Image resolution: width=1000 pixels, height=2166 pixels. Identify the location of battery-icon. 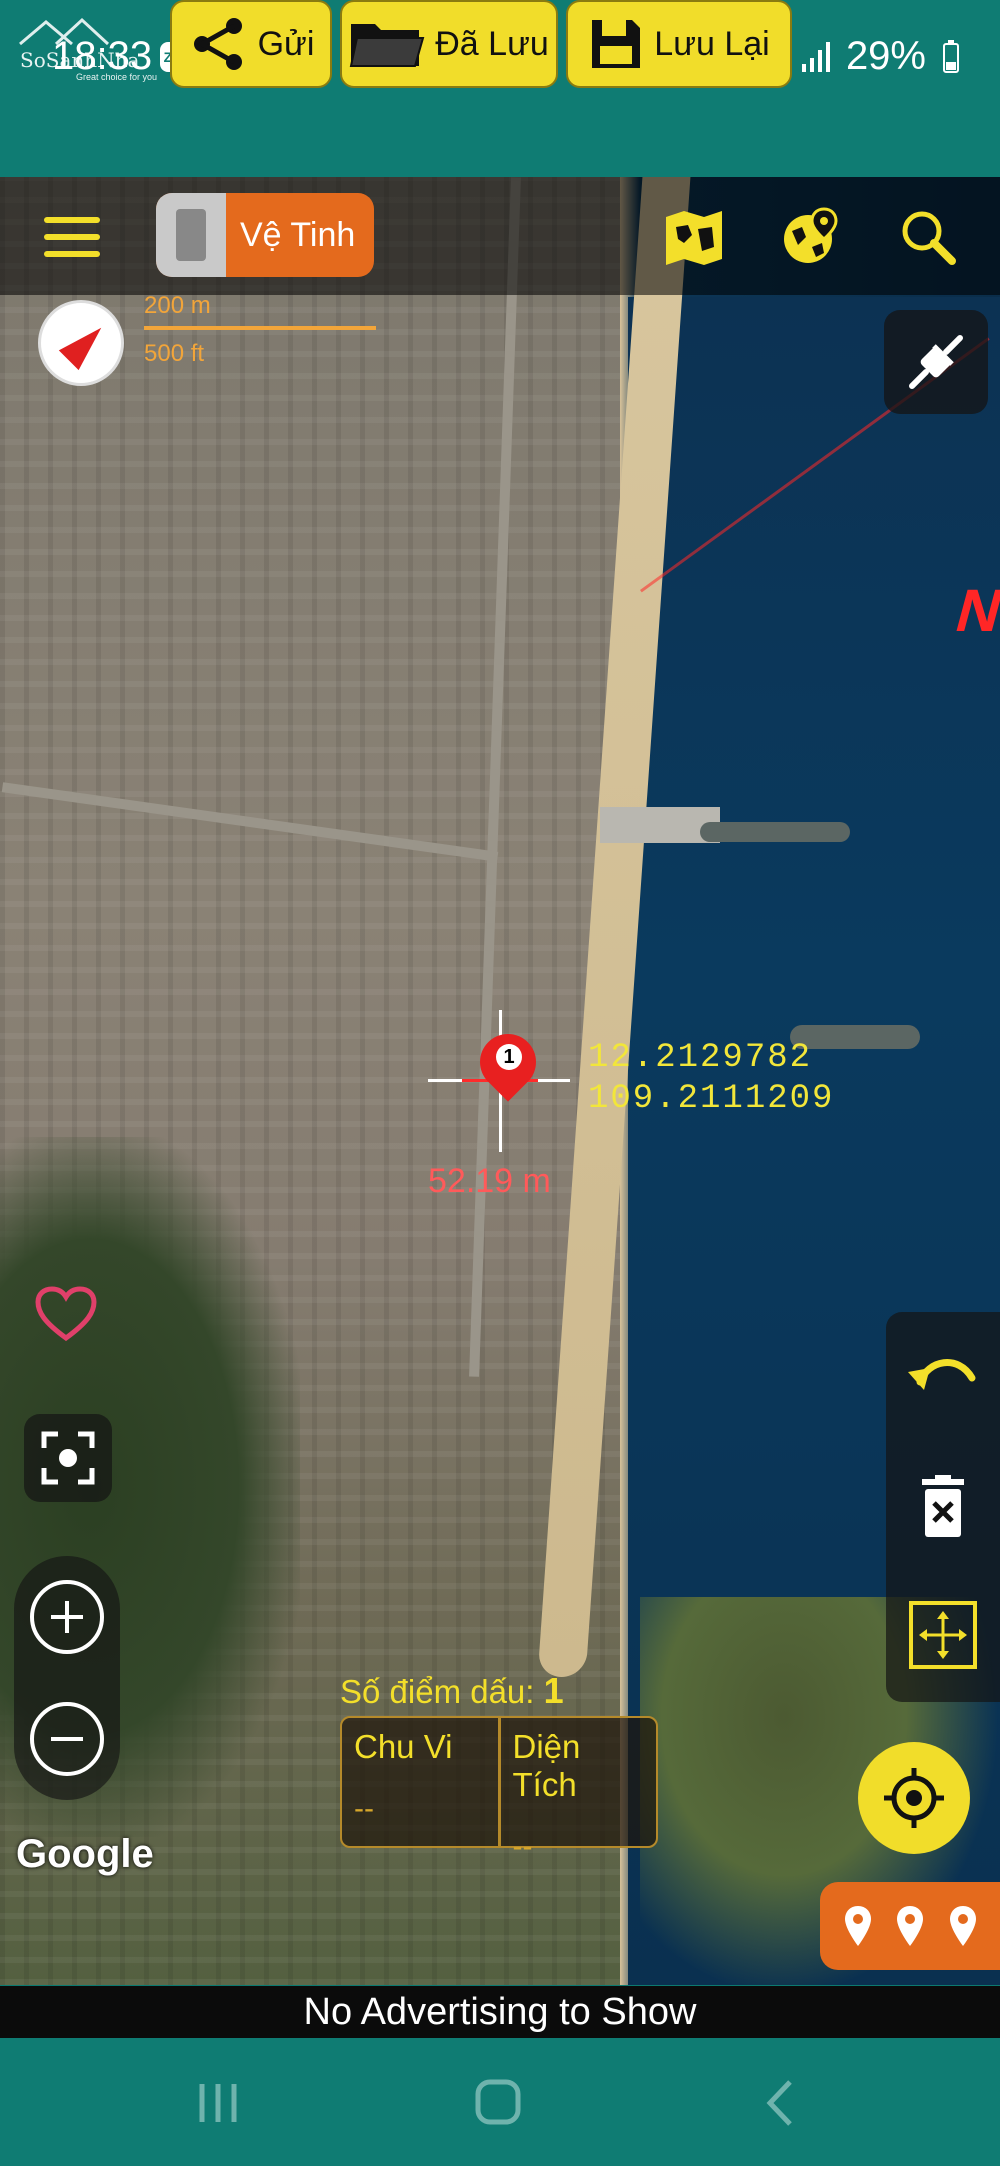
(951, 56).